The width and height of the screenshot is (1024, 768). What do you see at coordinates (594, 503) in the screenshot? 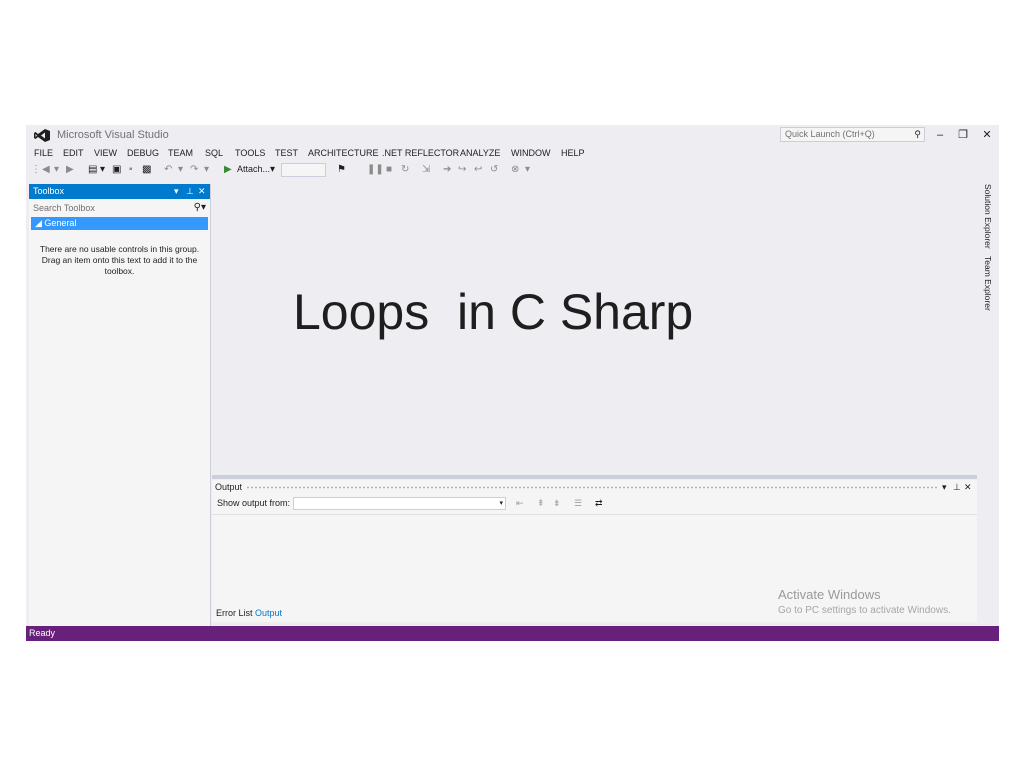
I see `output-toolbar: Show output from: ▾ ⇤ ⇞ ⇟ ☰ ⇄` at bounding box center [594, 503].